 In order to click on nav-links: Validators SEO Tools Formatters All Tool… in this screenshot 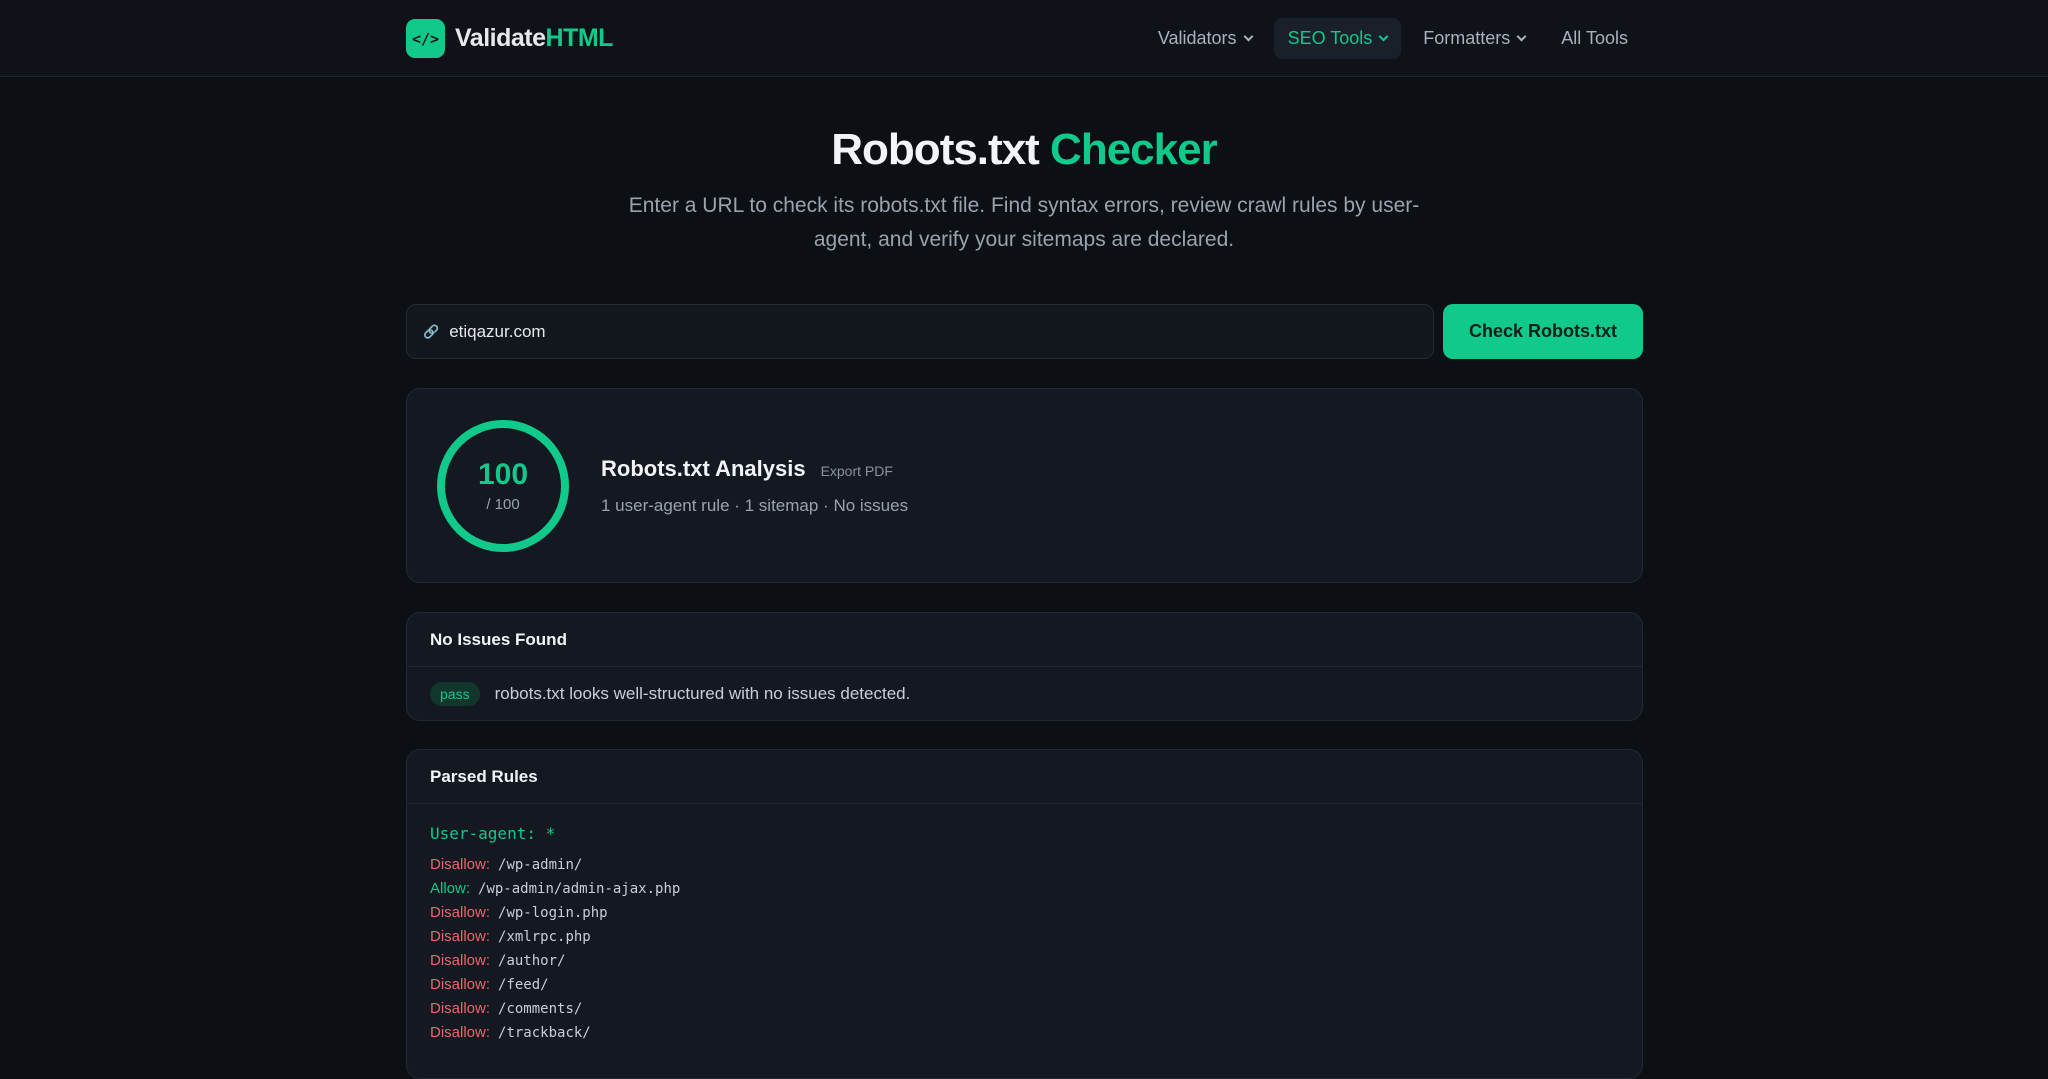, I will do `click(1393, 38)`.